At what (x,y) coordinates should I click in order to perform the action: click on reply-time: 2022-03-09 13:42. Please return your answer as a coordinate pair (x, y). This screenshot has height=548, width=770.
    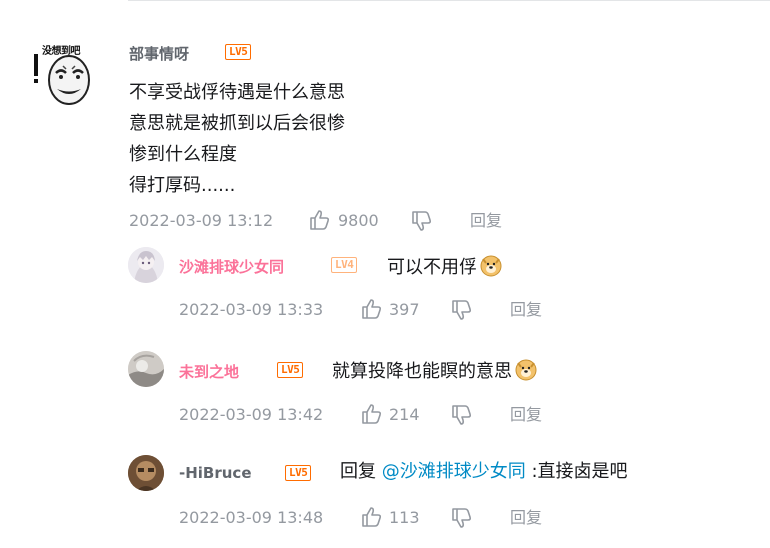
    Looking at the image, I should click on (251, 414).